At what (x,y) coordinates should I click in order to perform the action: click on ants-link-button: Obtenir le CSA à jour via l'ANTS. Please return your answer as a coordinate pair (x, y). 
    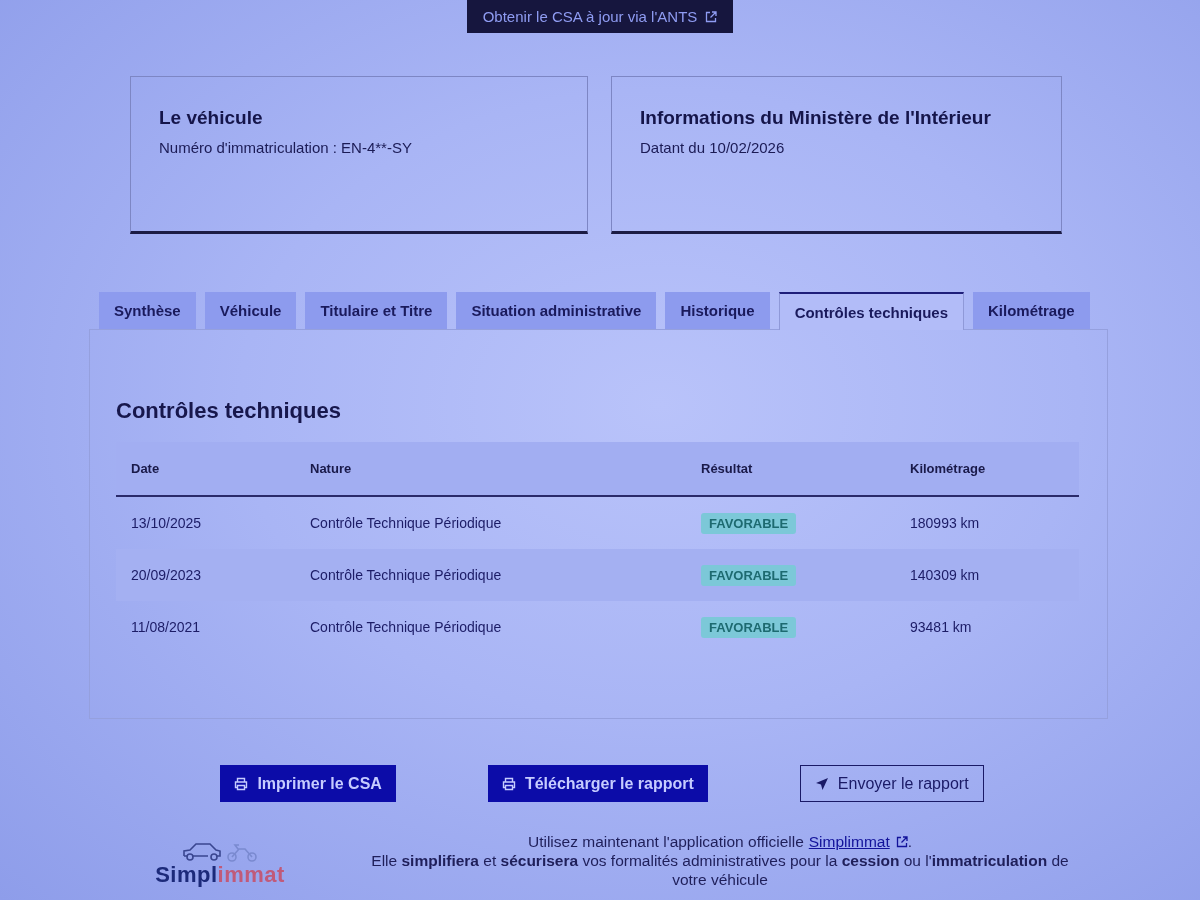
    Looking at the image, I should click on (600, 16).